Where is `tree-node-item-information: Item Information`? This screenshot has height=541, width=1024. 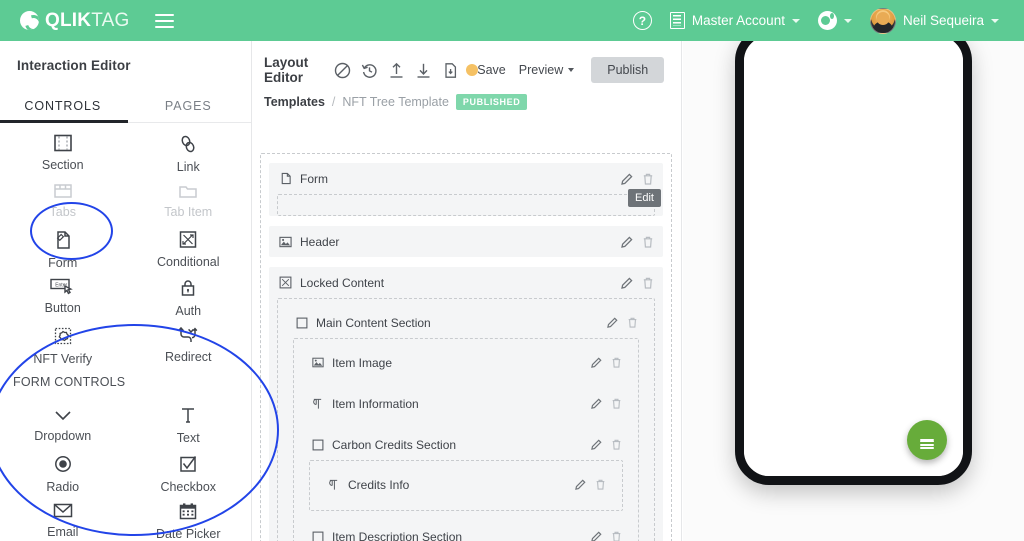
tree-node-item-information: Item Information is located at coordinates (466, 403).